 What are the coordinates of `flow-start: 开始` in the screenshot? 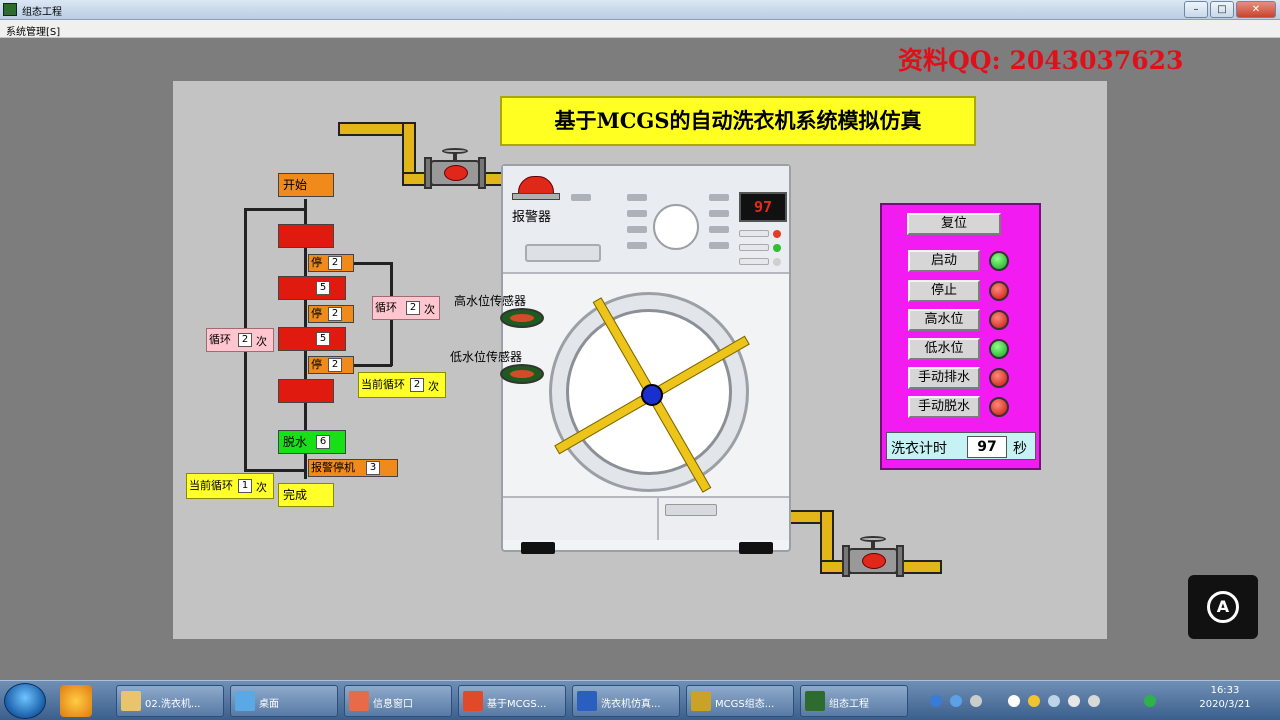 It's located at (306, 185).